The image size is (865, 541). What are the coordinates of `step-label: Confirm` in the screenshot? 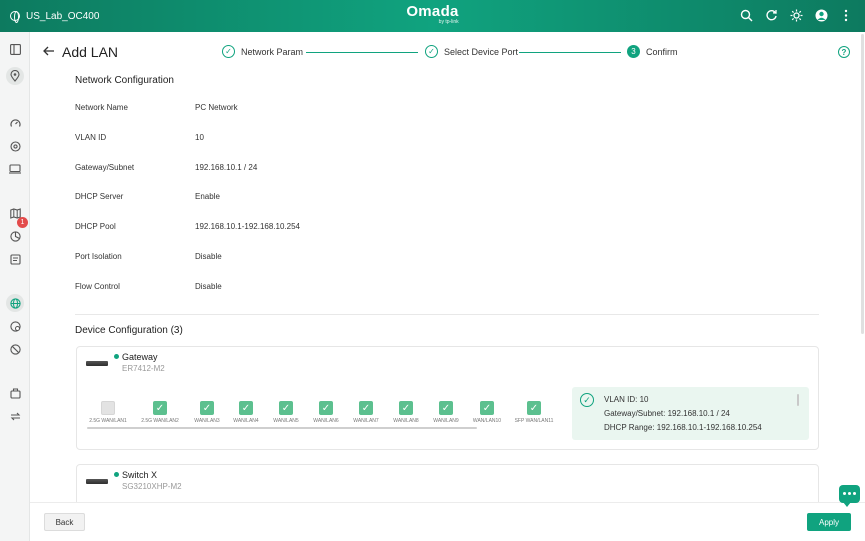 It's located at (662, 51).